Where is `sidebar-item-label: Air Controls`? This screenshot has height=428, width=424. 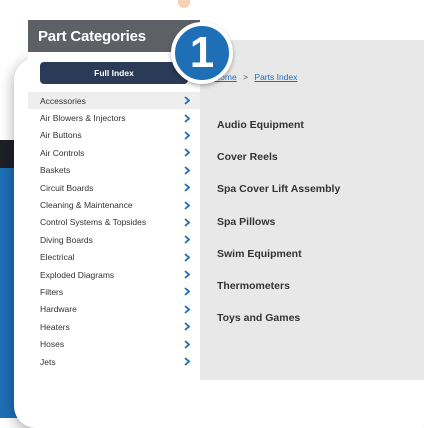
sidebar-item-label: Air Controls is located at coordinates (62, 152).